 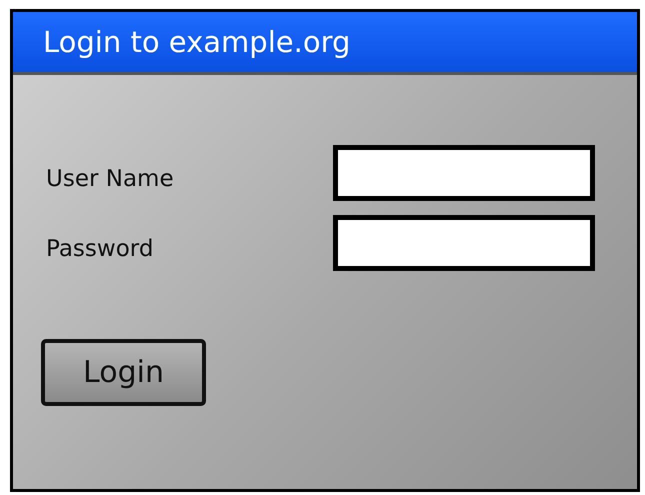 I want to click on window-title: Login to example.org, so click(x=196, y=42).